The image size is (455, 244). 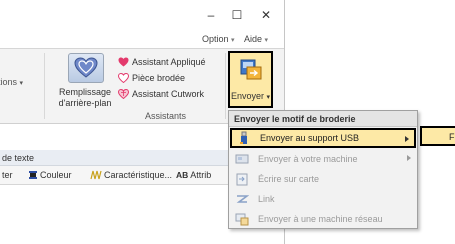 What do you see at coordinates (142, 39) in the screenshot?
I see `ribbon-tab-row: Option ▾ Aide ▾` at bounding box center [142, 39].